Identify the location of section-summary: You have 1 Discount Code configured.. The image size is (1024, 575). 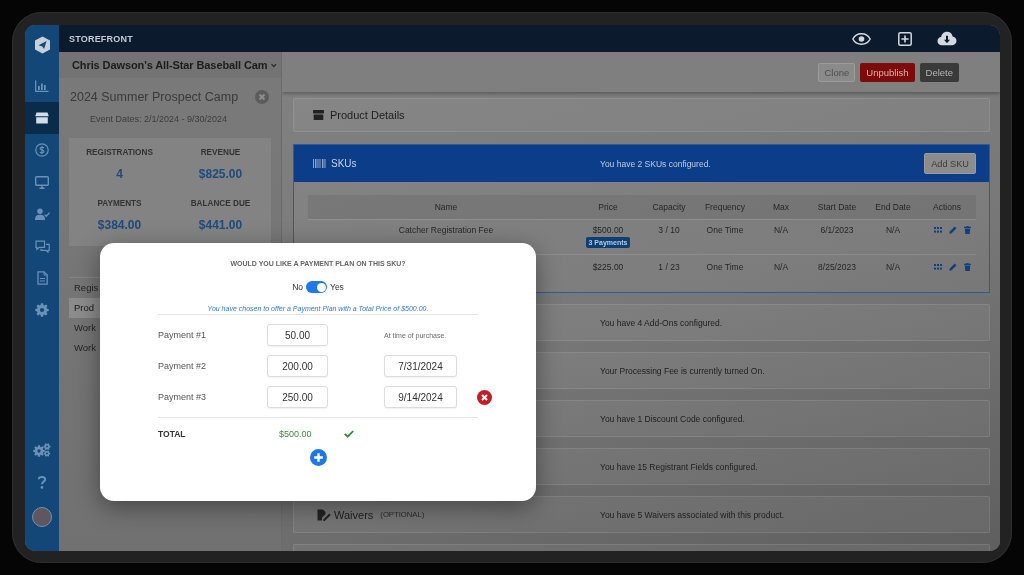
(673, 418).